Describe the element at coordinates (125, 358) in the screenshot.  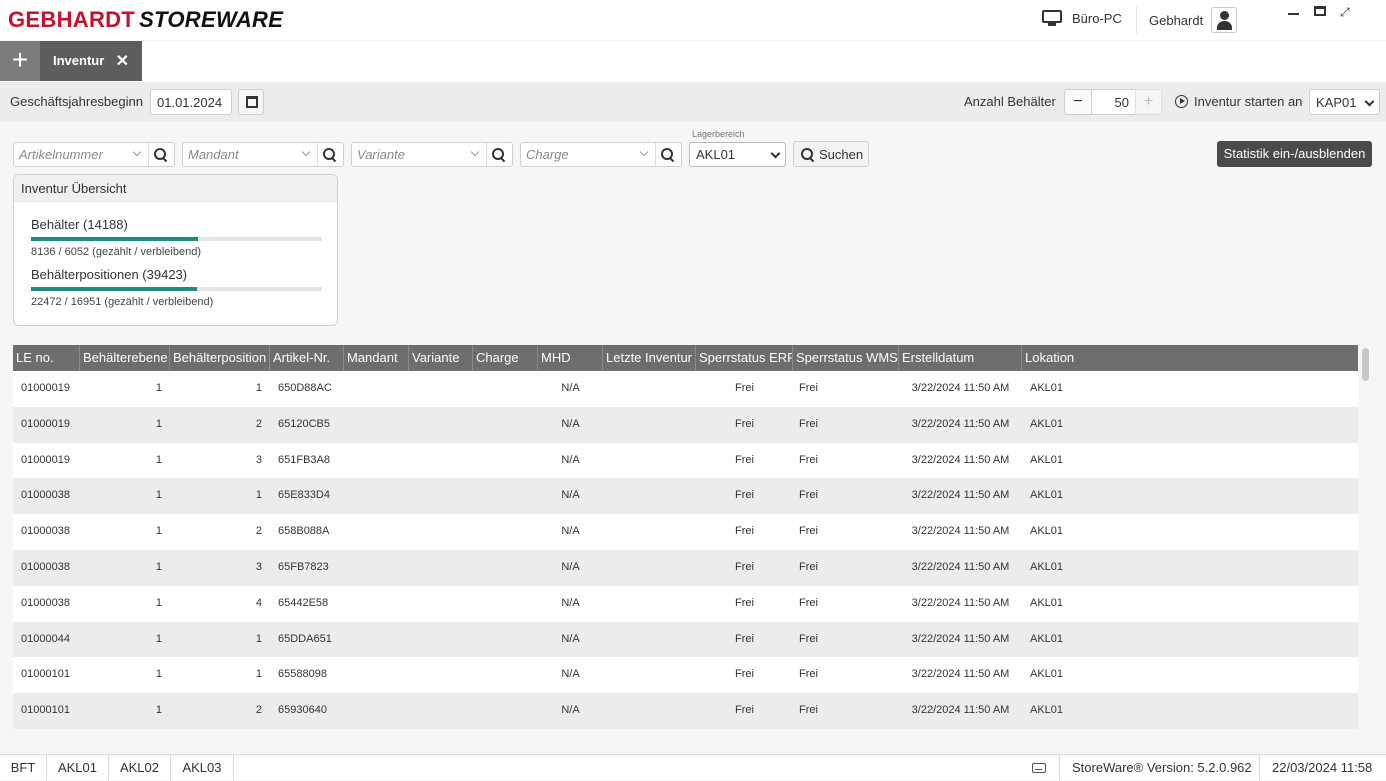
I see `col-header-container-level: Behälterebene` at that location.